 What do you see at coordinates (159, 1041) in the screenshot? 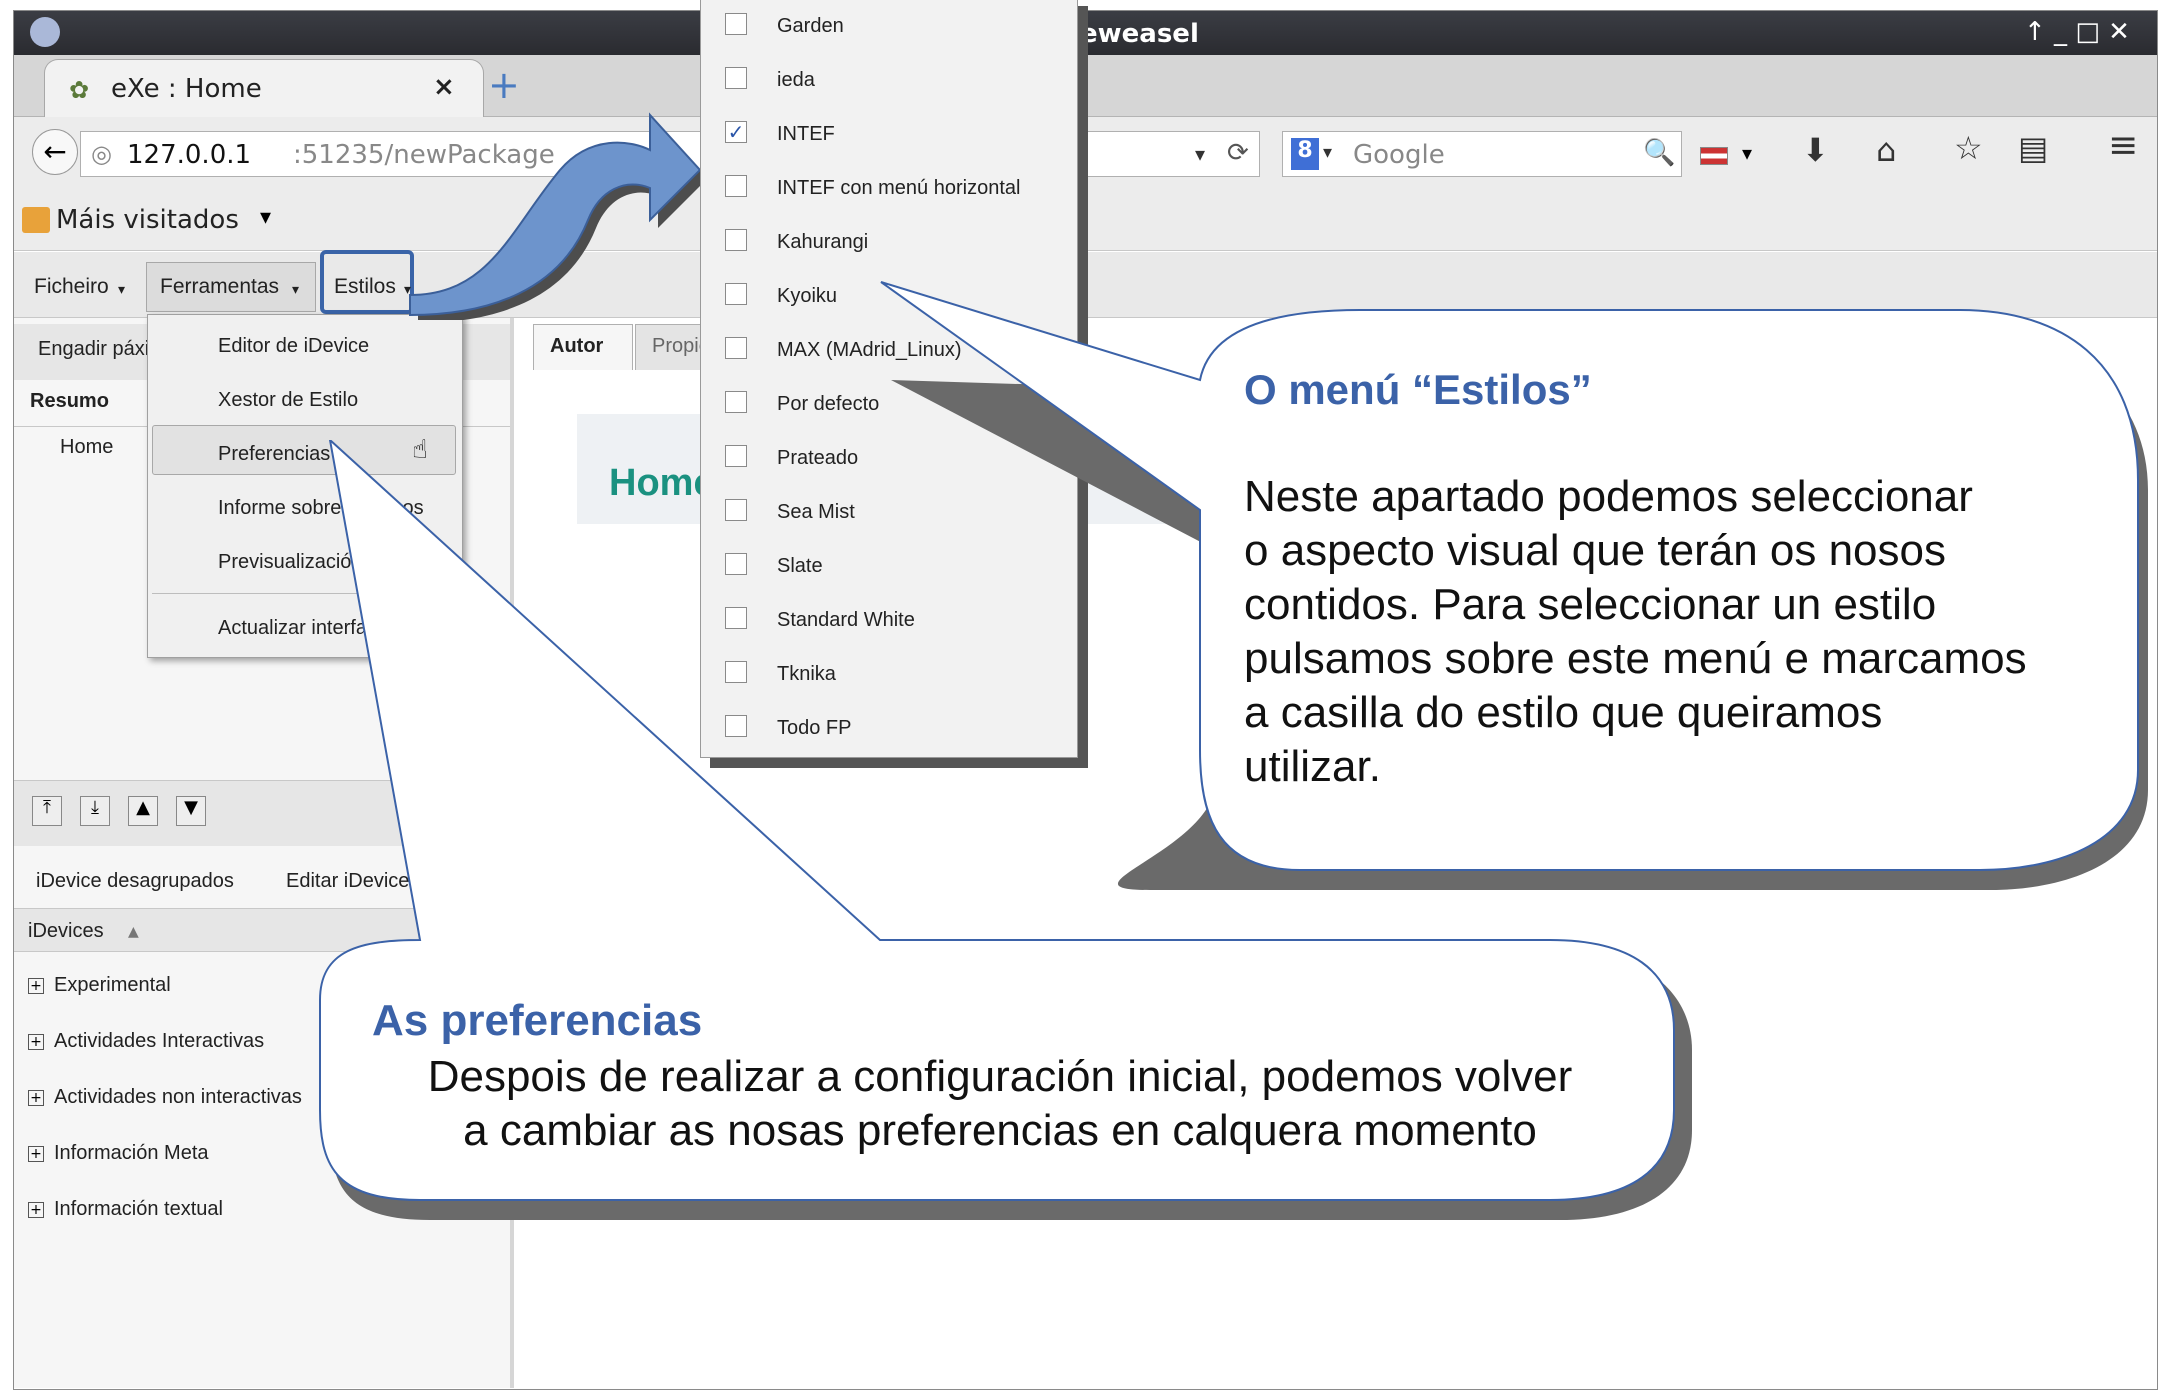
I see `category-interactive: Actividades Interactivas` at bounding box center [159, 1041].